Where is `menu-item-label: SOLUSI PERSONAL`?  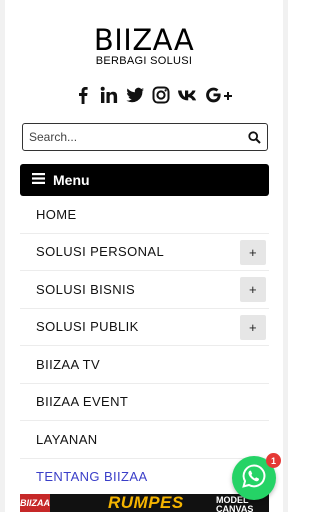
menu-item-label: SOLUSI PERSONAL is located at coordinates (100, 252).